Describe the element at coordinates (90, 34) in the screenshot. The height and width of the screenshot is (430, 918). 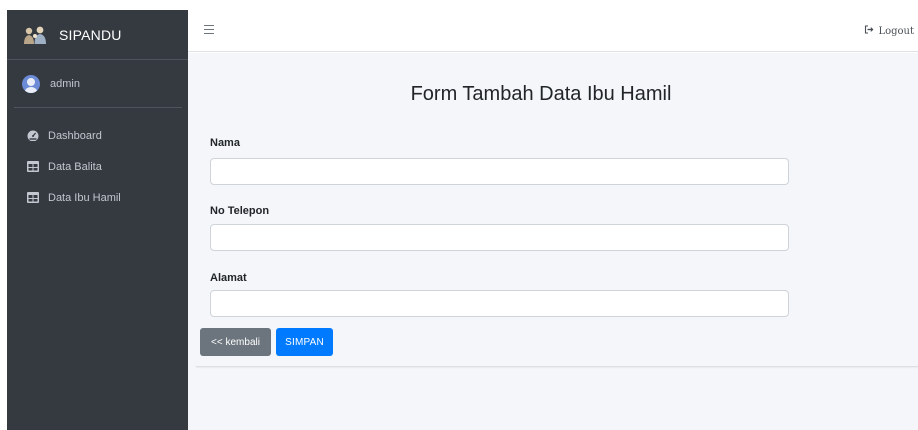
I see `brand-name: SIPANDU` at that location.